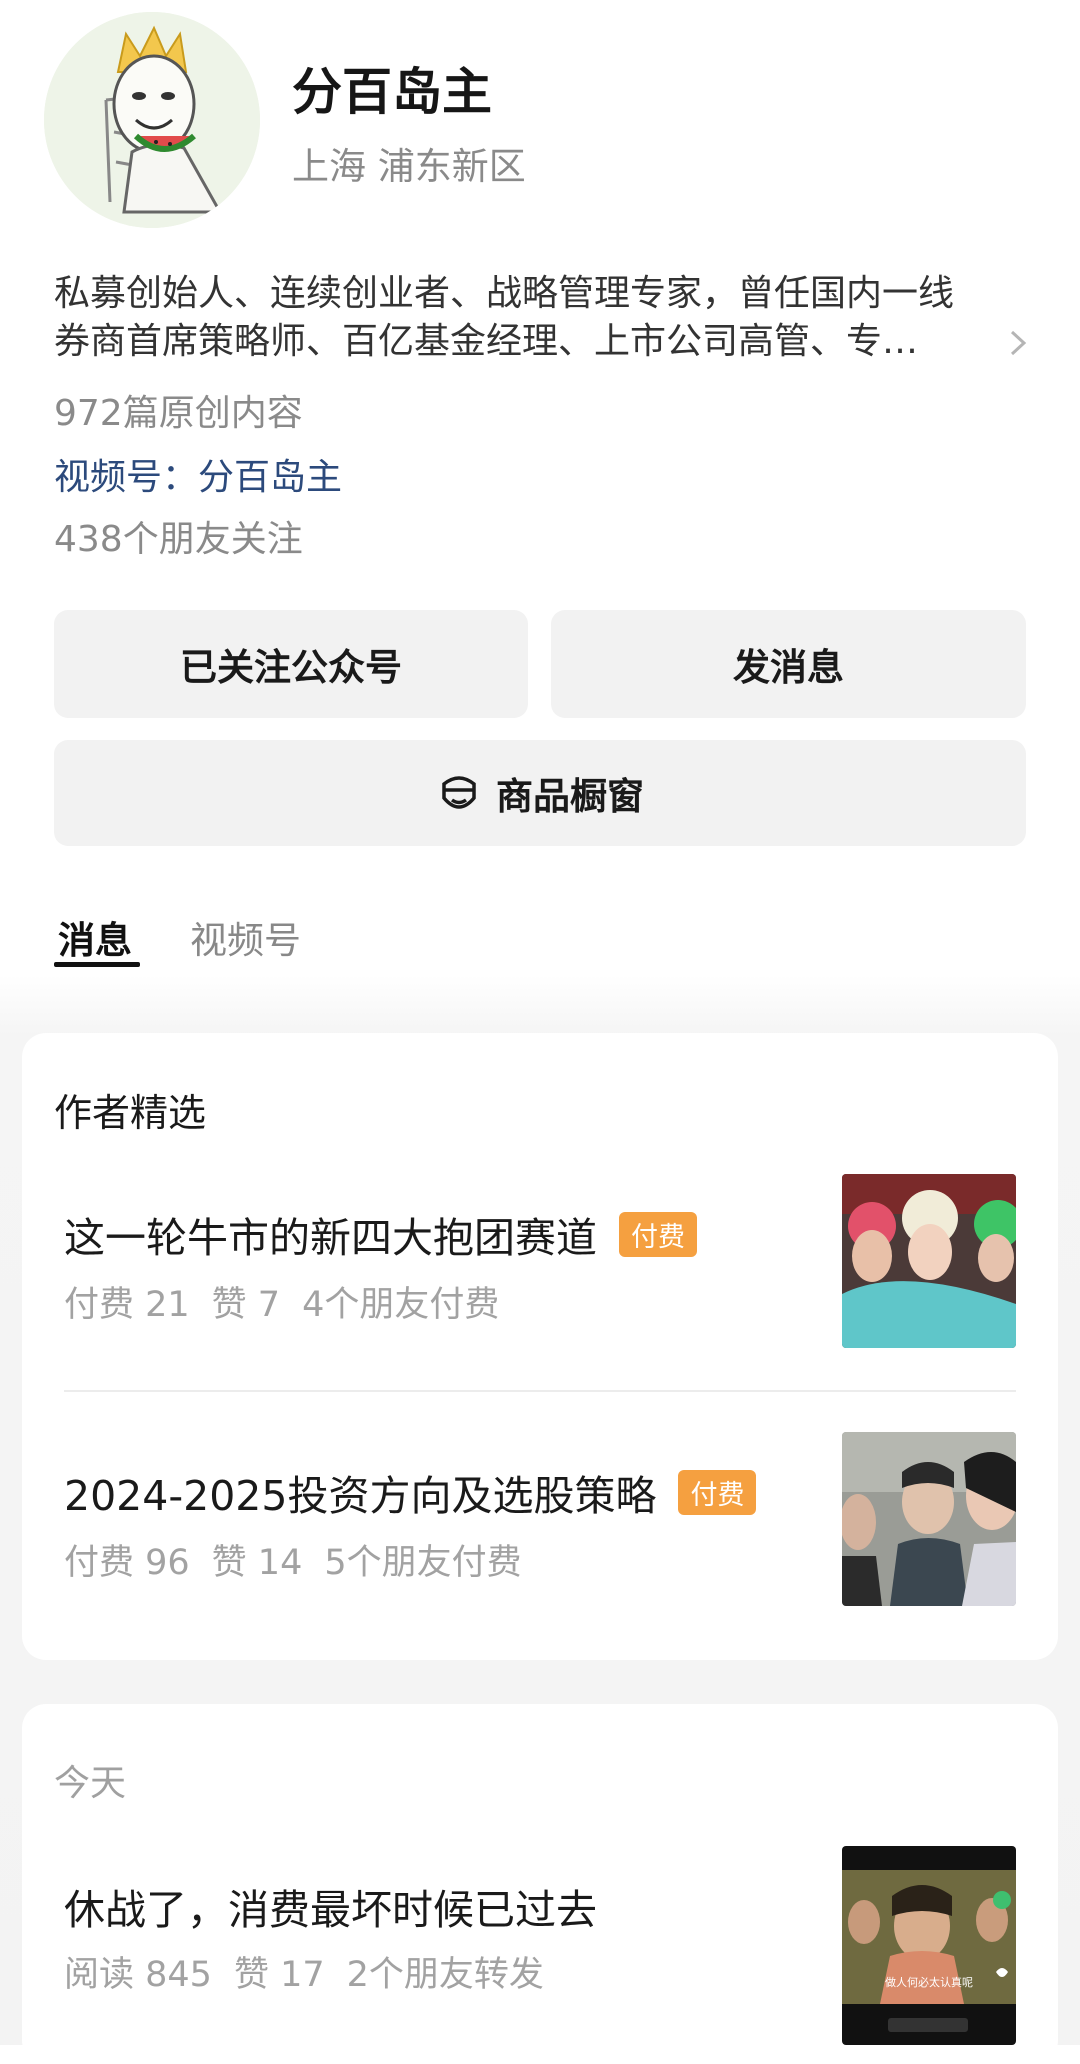  I want to click on article-title: 这一轮牛市的新四大抱团赛道 付费, so click(380, 1234).